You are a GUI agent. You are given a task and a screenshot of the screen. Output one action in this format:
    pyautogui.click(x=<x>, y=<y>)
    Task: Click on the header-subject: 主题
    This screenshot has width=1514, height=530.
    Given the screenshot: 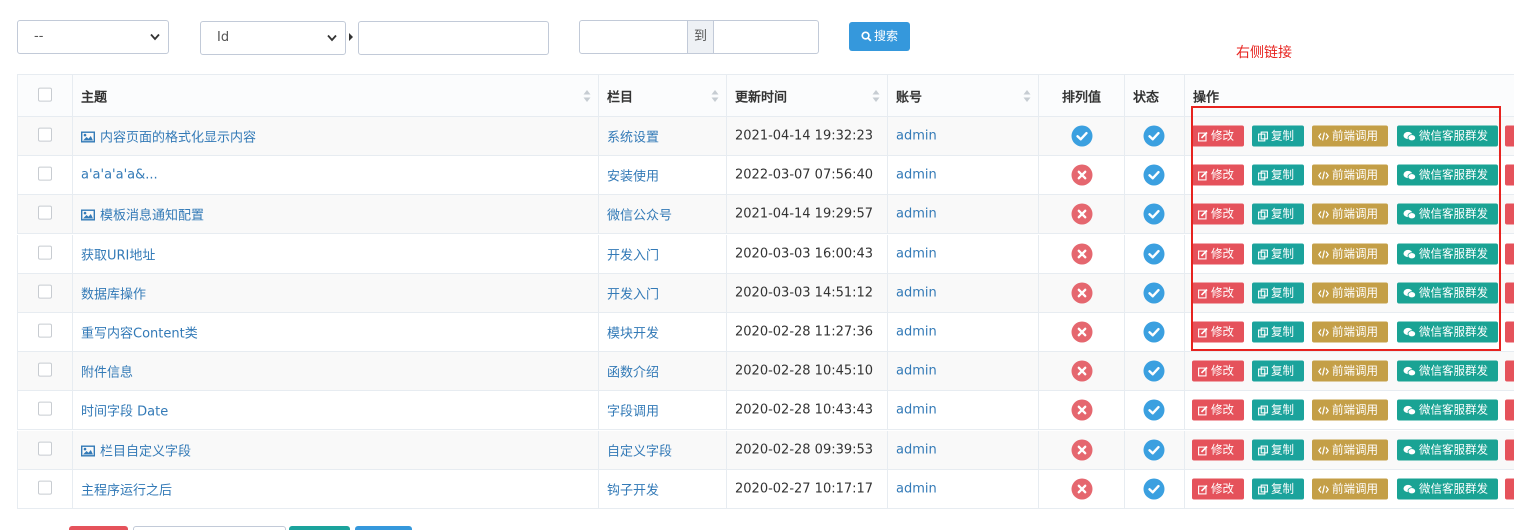 What is the action you would take?
    pyautogui.click(x=335, y=95)
    